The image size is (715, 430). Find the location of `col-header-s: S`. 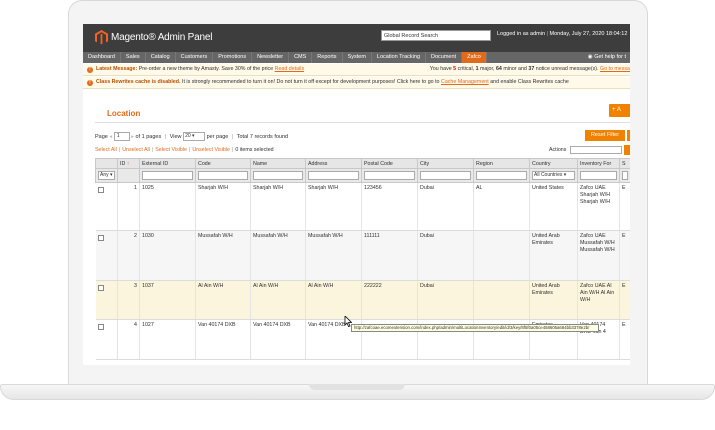

col-header-s: S is located at coordinates (624, 163).